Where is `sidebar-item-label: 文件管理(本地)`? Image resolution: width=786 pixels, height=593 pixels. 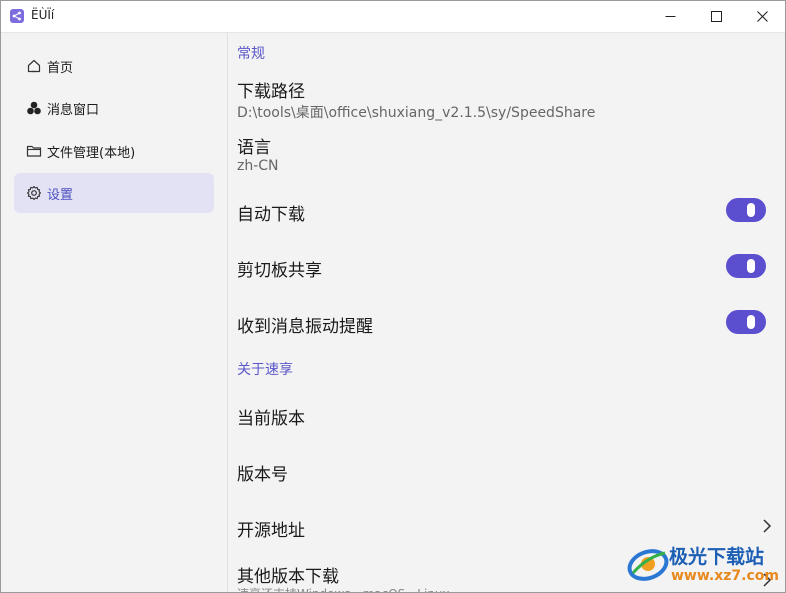
sidebar-item-label: 文件管理(本地) is located at coordinates (91, 153).